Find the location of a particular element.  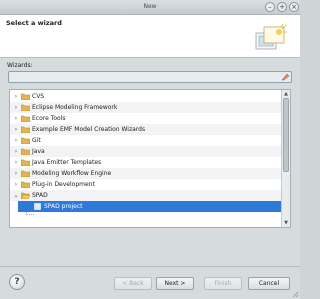

tree-item-spad-project: SPAD project is located at coordinates (150, 206).